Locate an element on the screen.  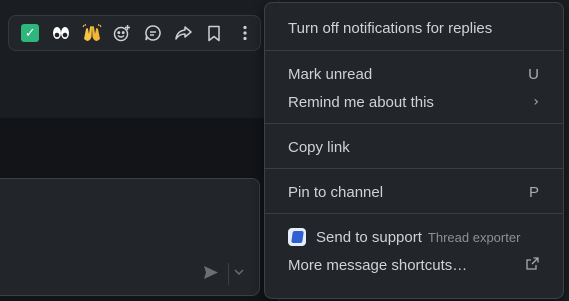
menu-item-label: Pin to channel is located at coordinates (336, 192).